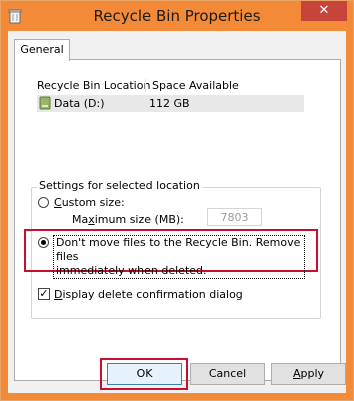 This screenshot has height=401, width=354. Describe the element at coordinates (89, 202) in the screenshot. I see `custom-size-label: Custom size:` at that location.